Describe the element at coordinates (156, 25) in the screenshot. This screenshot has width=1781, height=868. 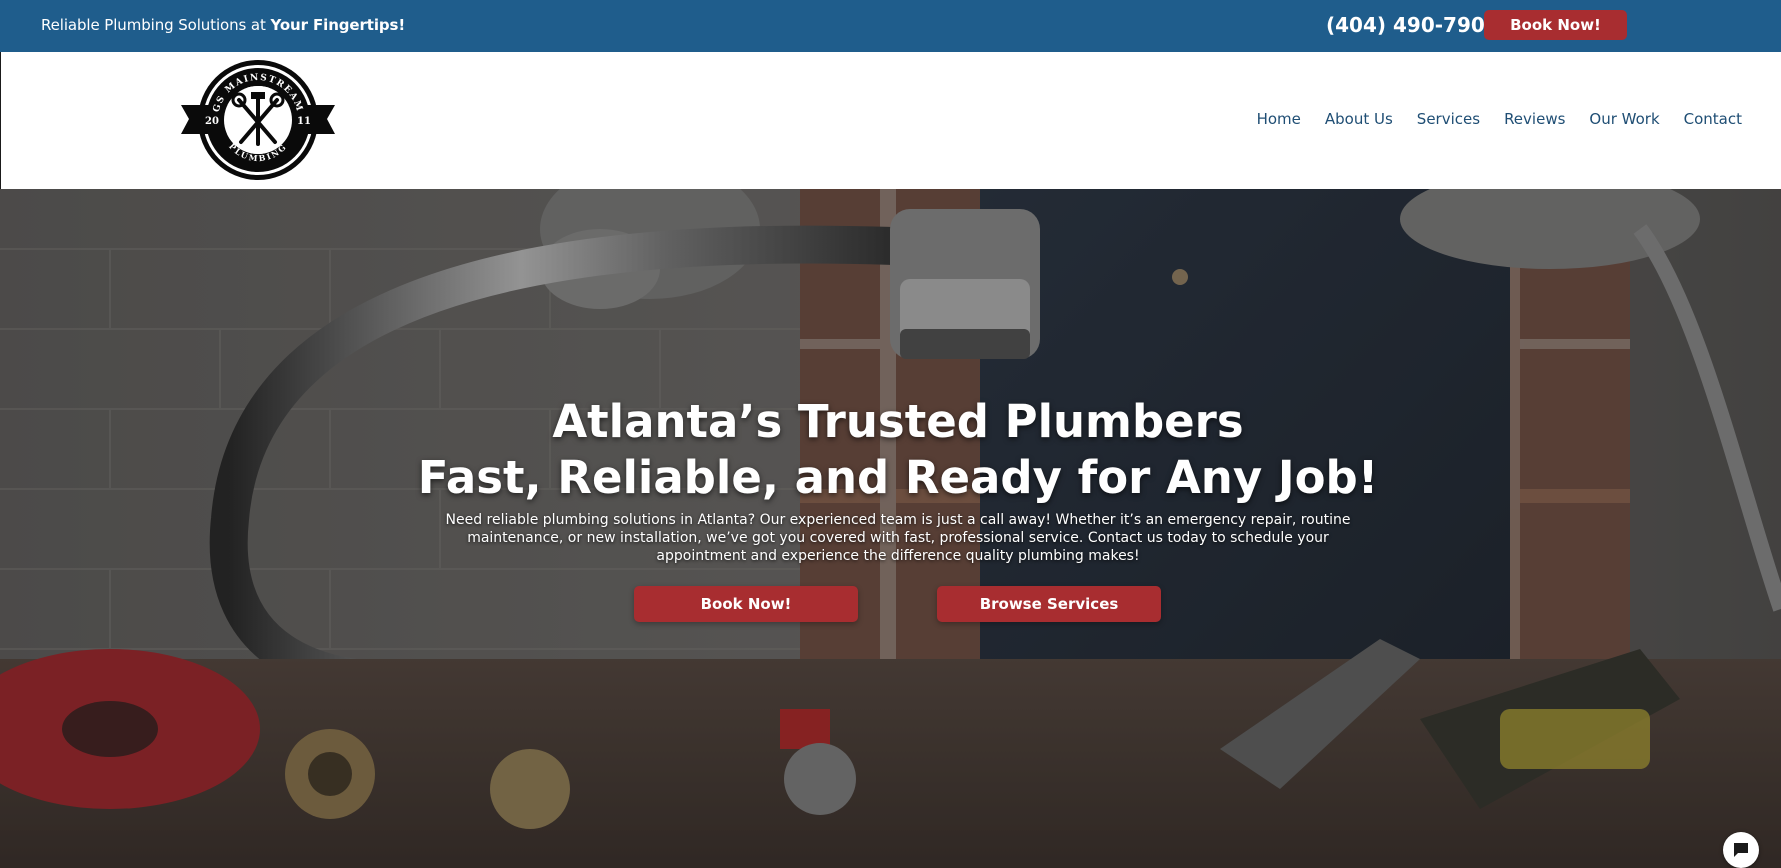
I see `tagline-prefix: Reliable Plumbing Solutions at` at that location.